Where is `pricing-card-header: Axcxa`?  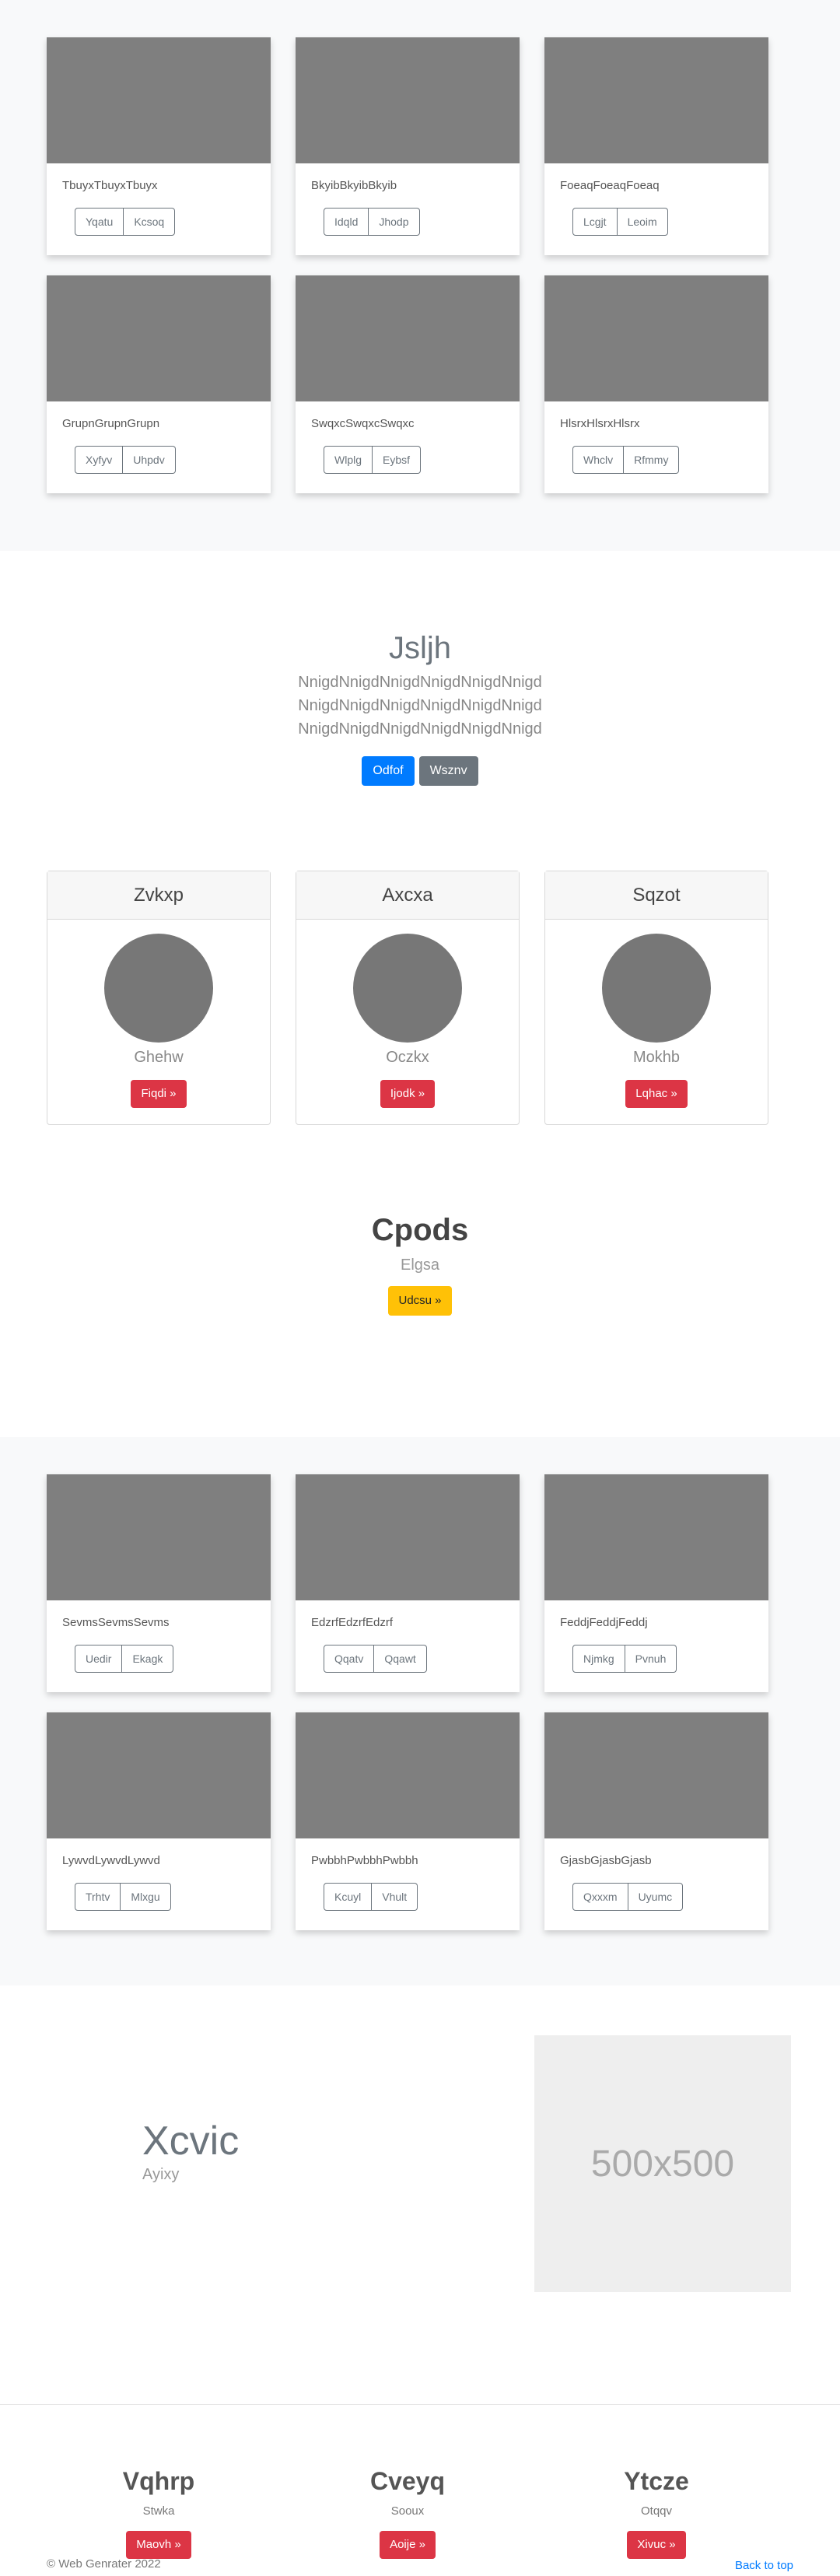
pricing-card-header: Axcxa is located at coordinates (407, 896).